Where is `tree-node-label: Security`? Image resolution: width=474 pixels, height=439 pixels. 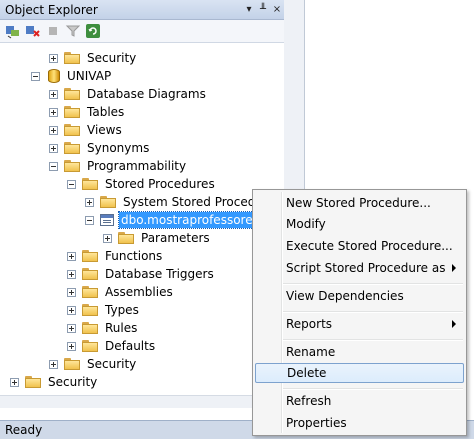
tree-node-label: Security is located at coordinates (112, 58).